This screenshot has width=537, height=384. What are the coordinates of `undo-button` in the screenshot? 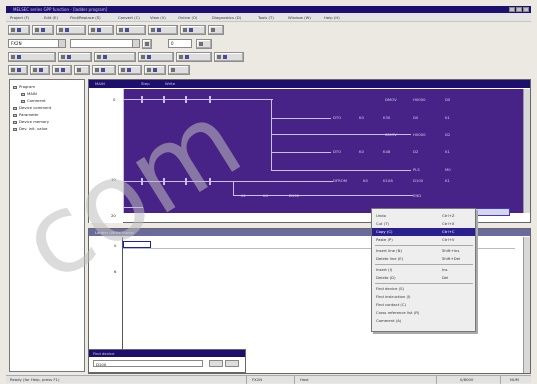 It's located at (101, 30).